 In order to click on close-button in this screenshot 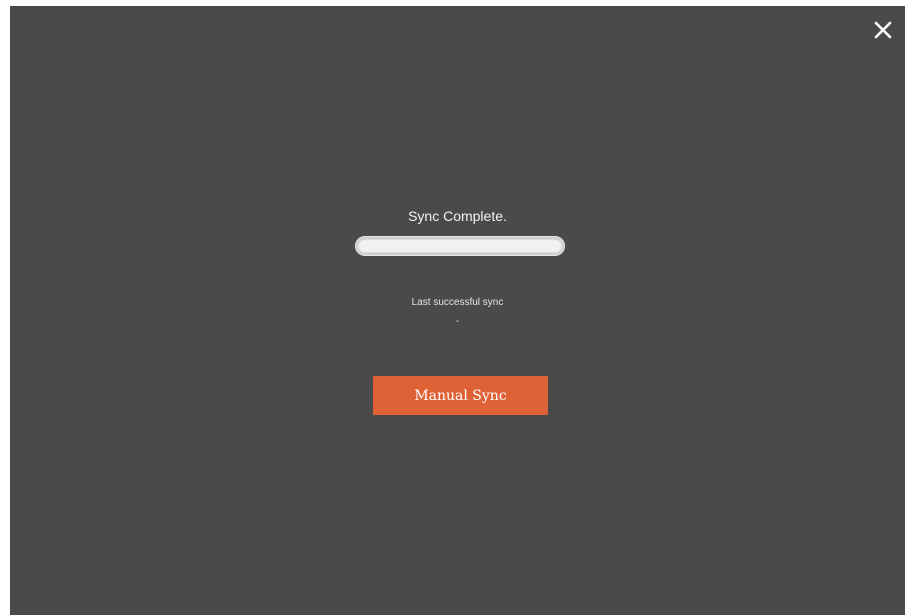, I will do `click(883, 30)`.